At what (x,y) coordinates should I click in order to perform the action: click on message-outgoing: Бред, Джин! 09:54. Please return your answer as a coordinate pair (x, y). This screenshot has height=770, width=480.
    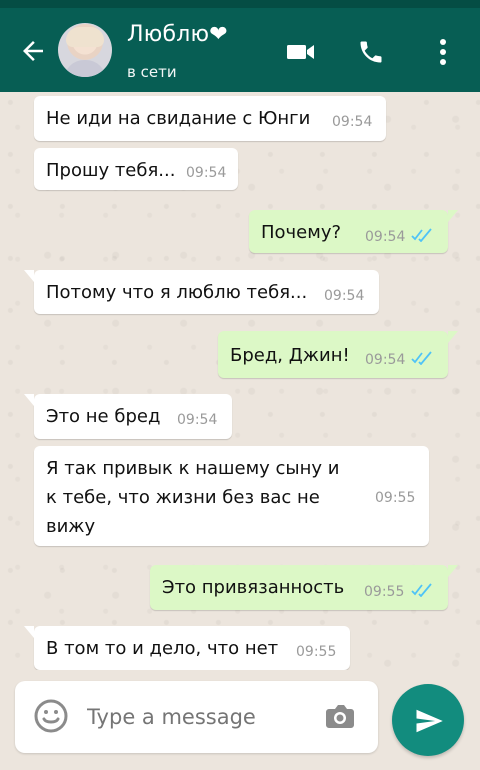
    Looking at the image, I should click on (338, 354).